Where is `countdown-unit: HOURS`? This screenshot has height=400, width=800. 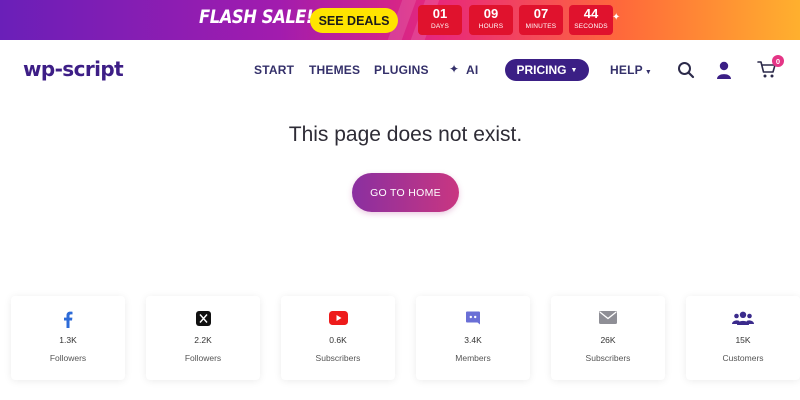 countdown-unit: HOURS is located at coordinates (491, 26).